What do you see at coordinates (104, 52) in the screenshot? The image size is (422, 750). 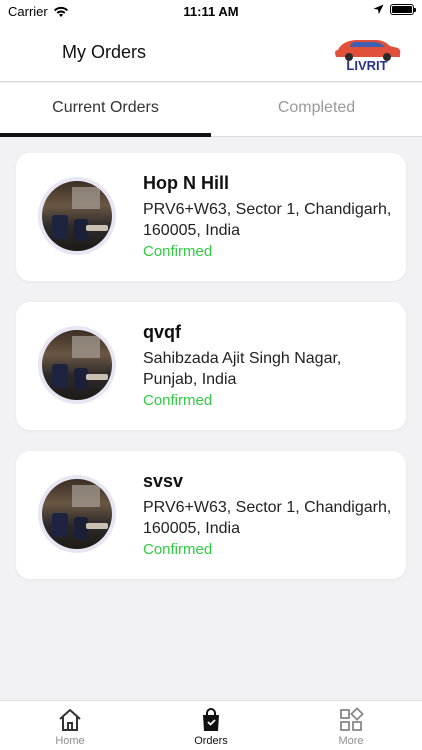 I see `page-title: My Orders` at bounding box center [104, 52].